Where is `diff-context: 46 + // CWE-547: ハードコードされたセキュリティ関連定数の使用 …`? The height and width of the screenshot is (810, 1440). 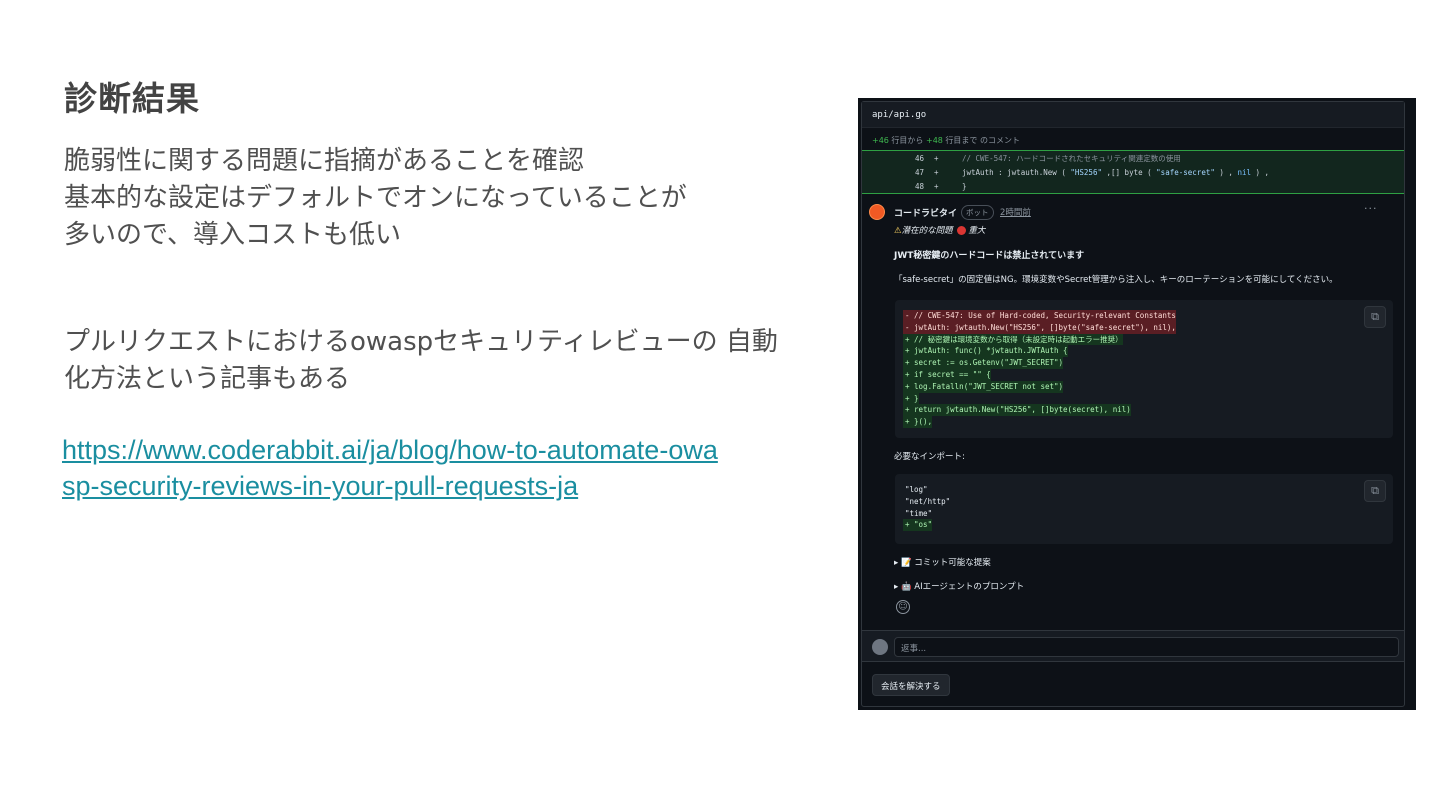 diff-context: 46 + // CWE-547: ハードコードされたセキュリティ関連定数の使用 … is located at coordinates (1133, 172).